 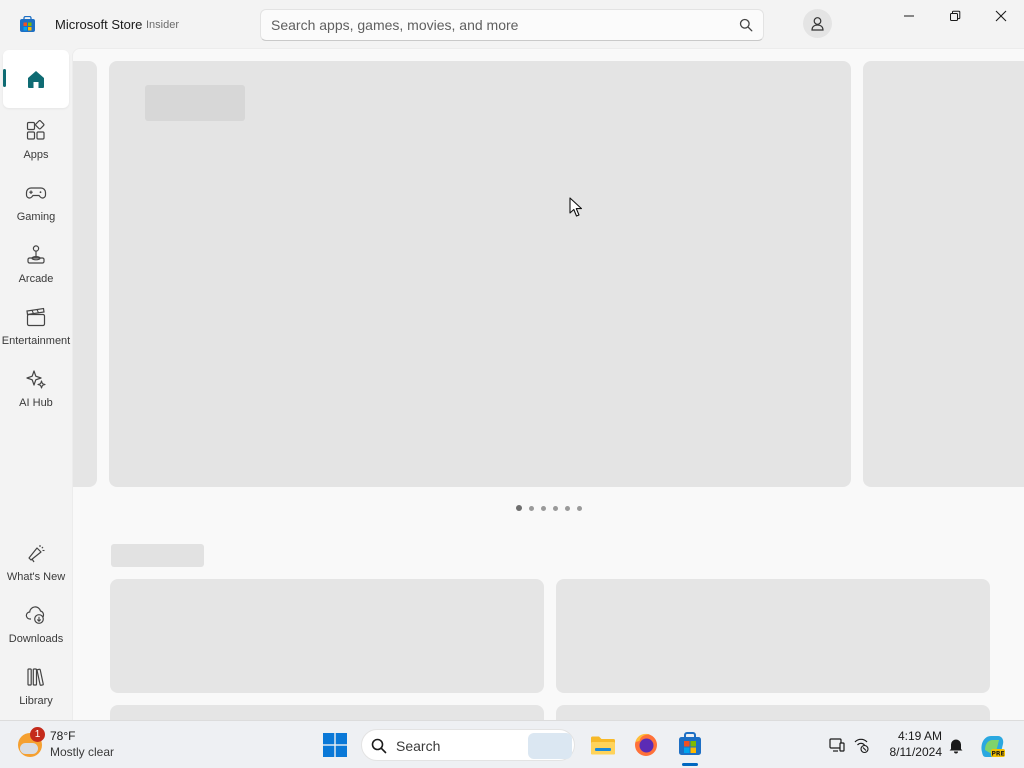 I want to click on section-title-placeholder, so click(x=157, y=555).